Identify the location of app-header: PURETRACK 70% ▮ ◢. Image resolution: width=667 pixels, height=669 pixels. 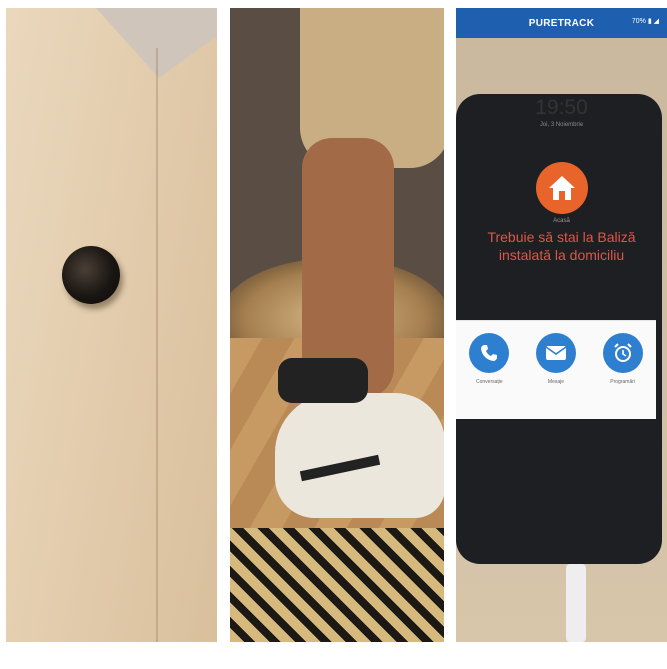
(561, 23).